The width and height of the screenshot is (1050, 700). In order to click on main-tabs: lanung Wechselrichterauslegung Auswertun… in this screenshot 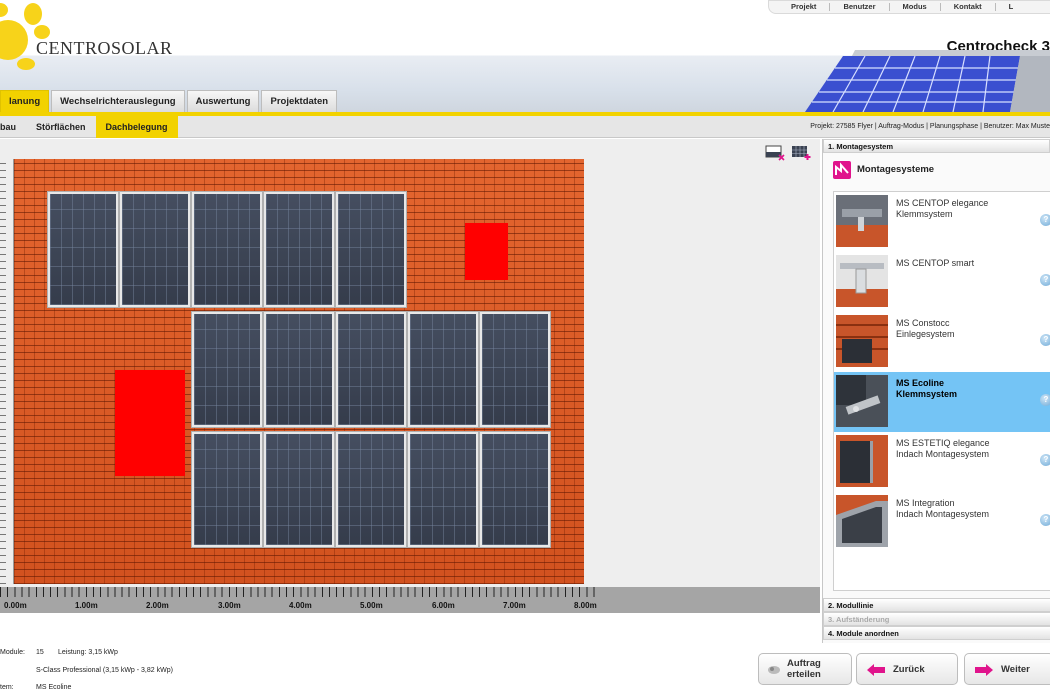, I will do `click(169, 101)`.